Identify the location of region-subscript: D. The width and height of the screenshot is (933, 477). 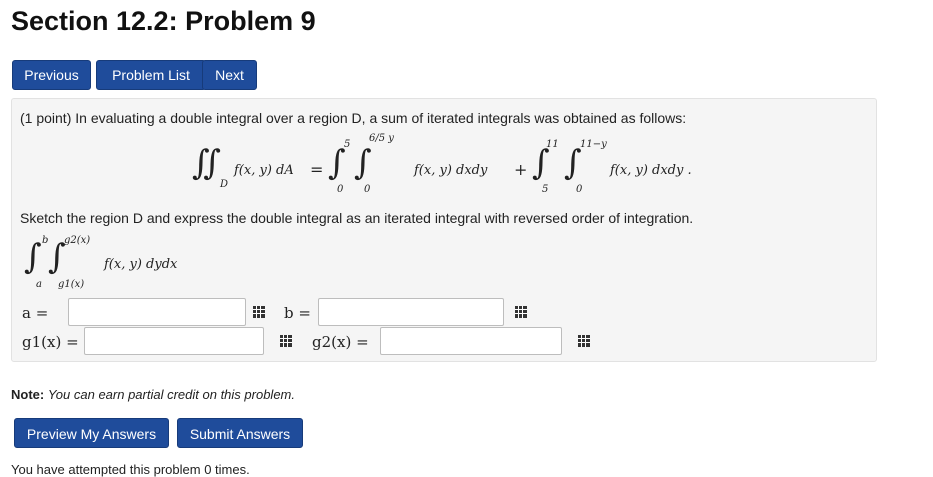
(224, 184).